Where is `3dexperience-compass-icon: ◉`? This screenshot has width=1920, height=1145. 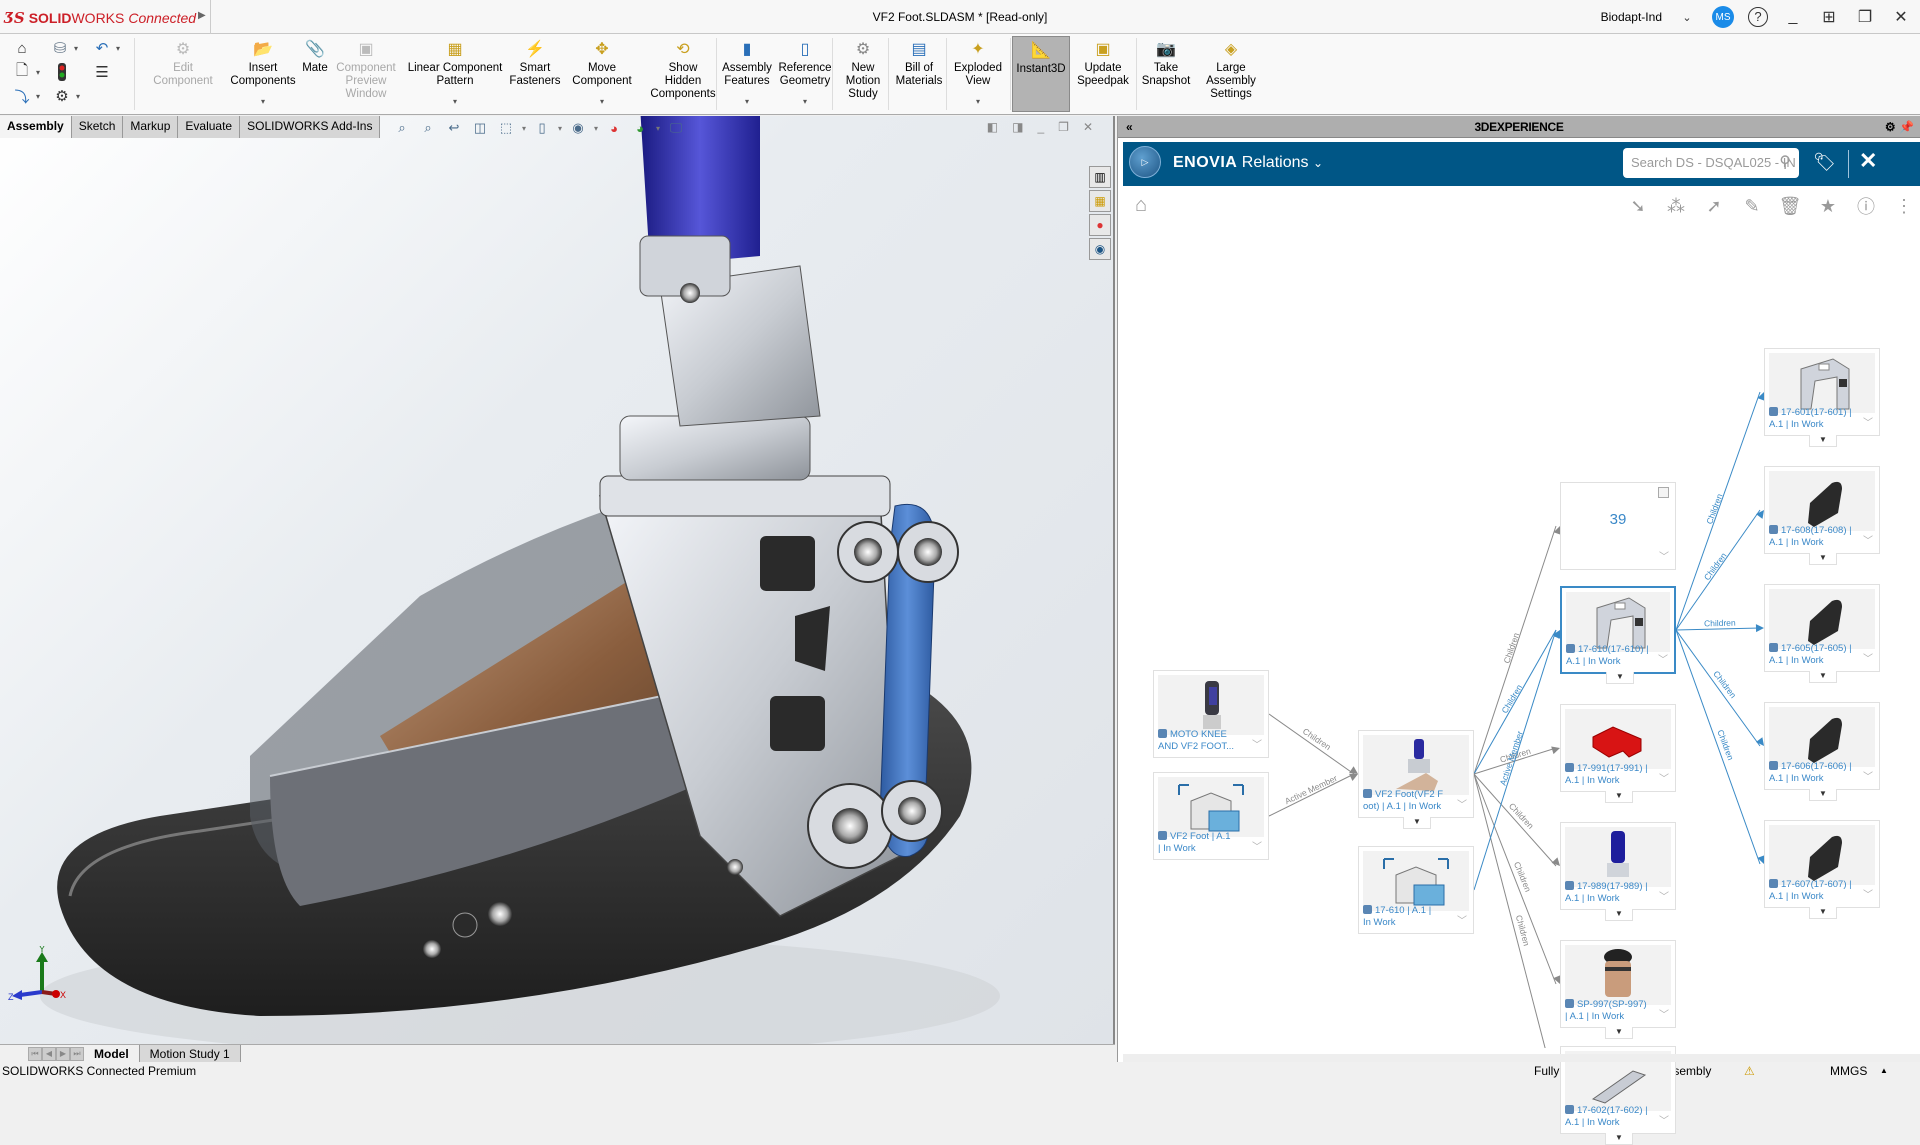
3dexperience-compass-icon: ◉ is located at coordinates (1100, 249).